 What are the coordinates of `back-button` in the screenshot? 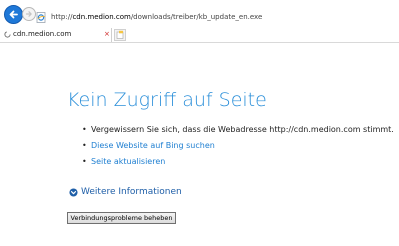 It's located at (13, 14).